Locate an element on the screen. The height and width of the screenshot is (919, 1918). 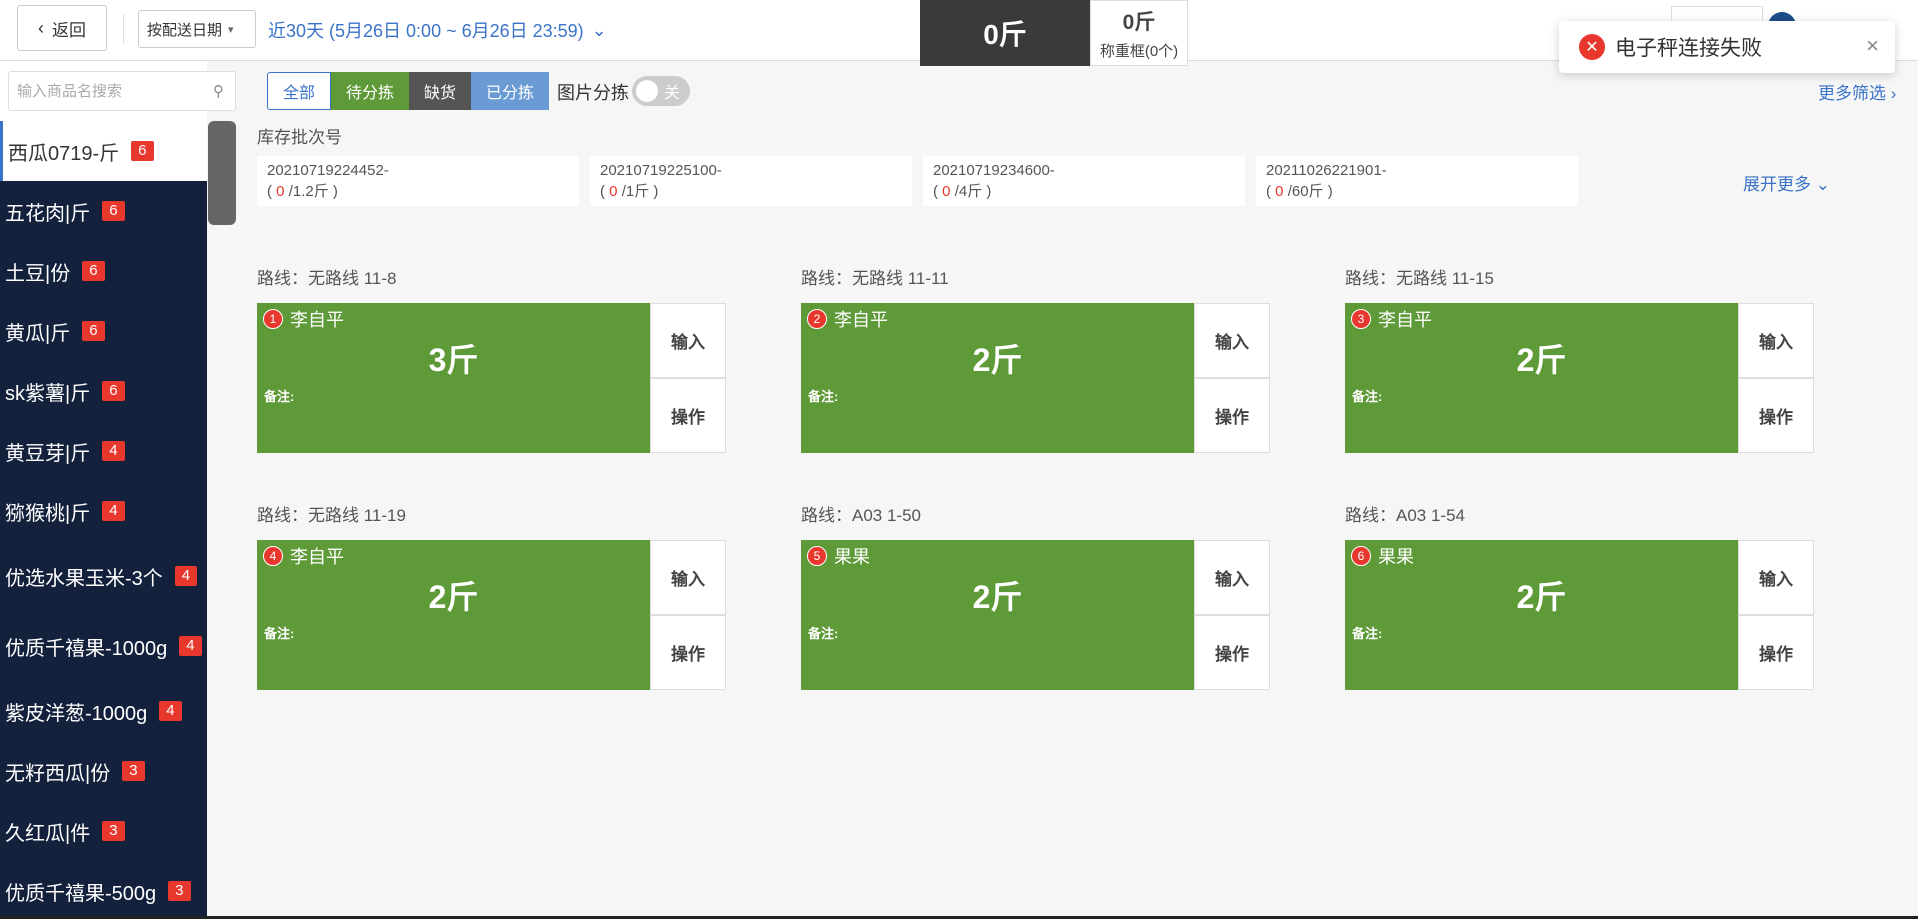
product-item: 优质千禧果-1000g 4 is located at coordinates (103, 646).